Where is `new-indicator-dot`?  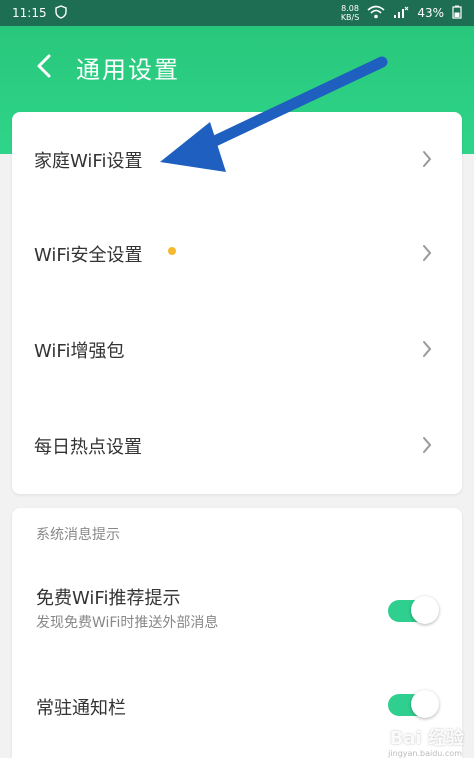 new-indicator-dot is located at coordinates (172, 251).